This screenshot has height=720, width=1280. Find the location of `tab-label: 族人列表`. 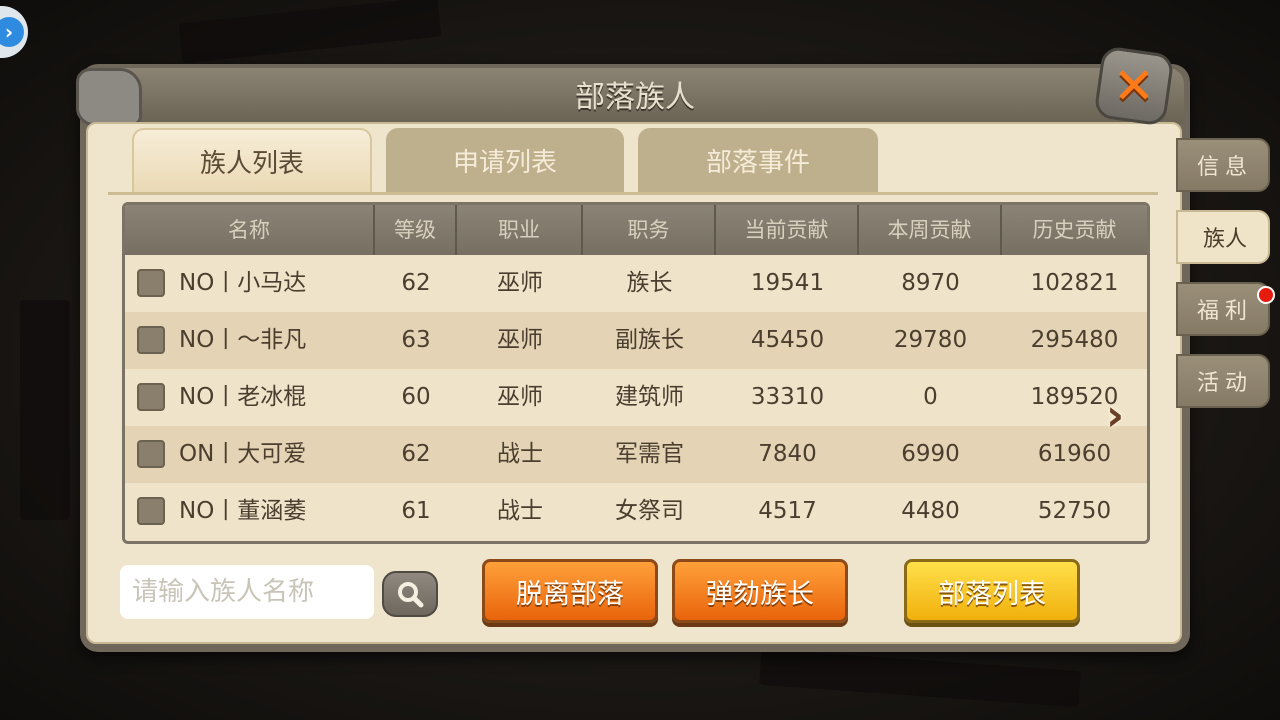

tab-label: 族人列表 is located at coordinates (251, 163).